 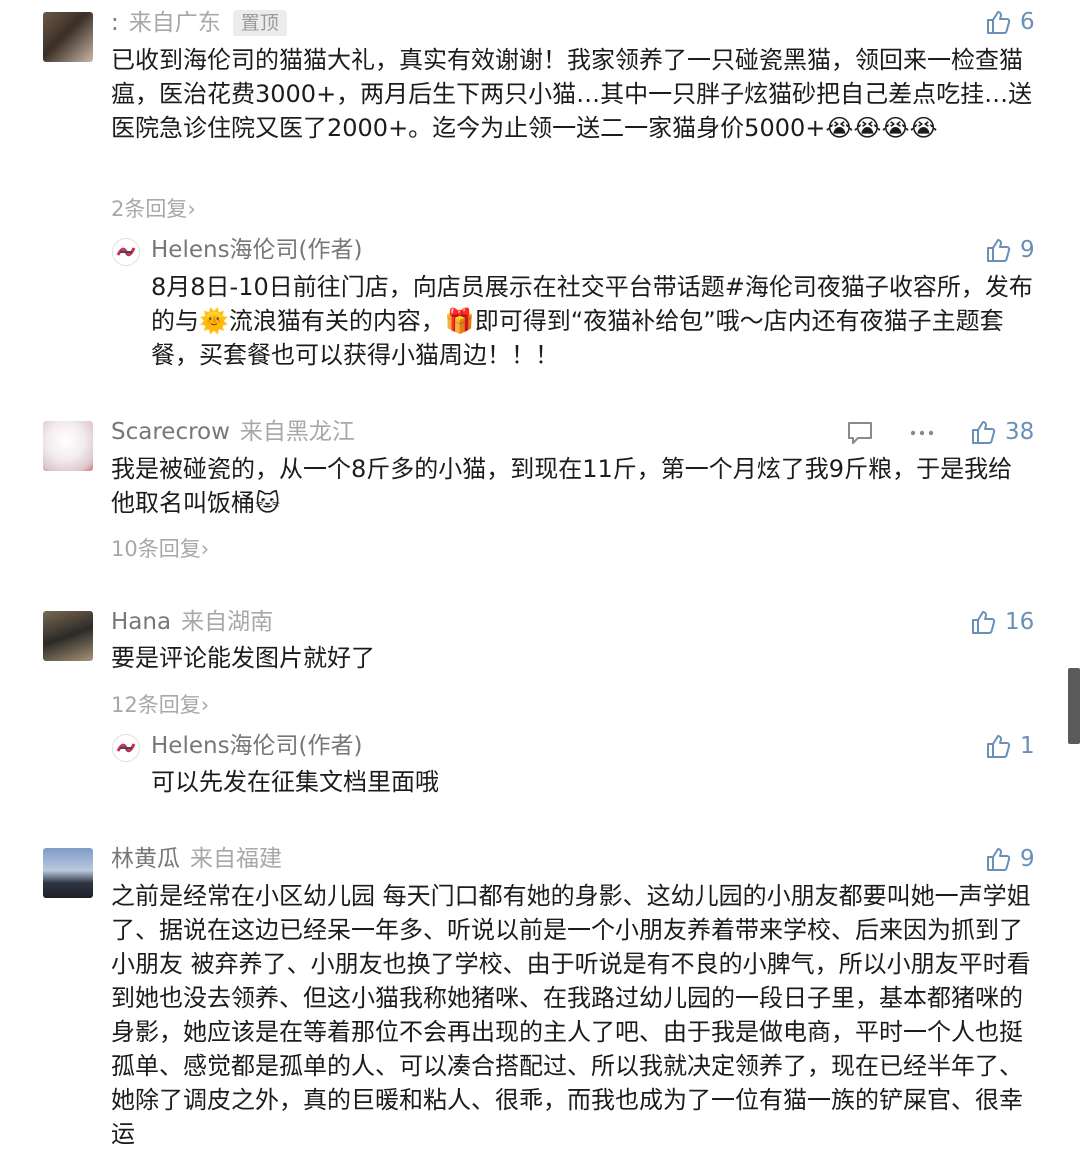 What do you see at coordinates (1027, 746) in the screenshot?
I see `like-count: 1` at bounding box center [1027, 746].